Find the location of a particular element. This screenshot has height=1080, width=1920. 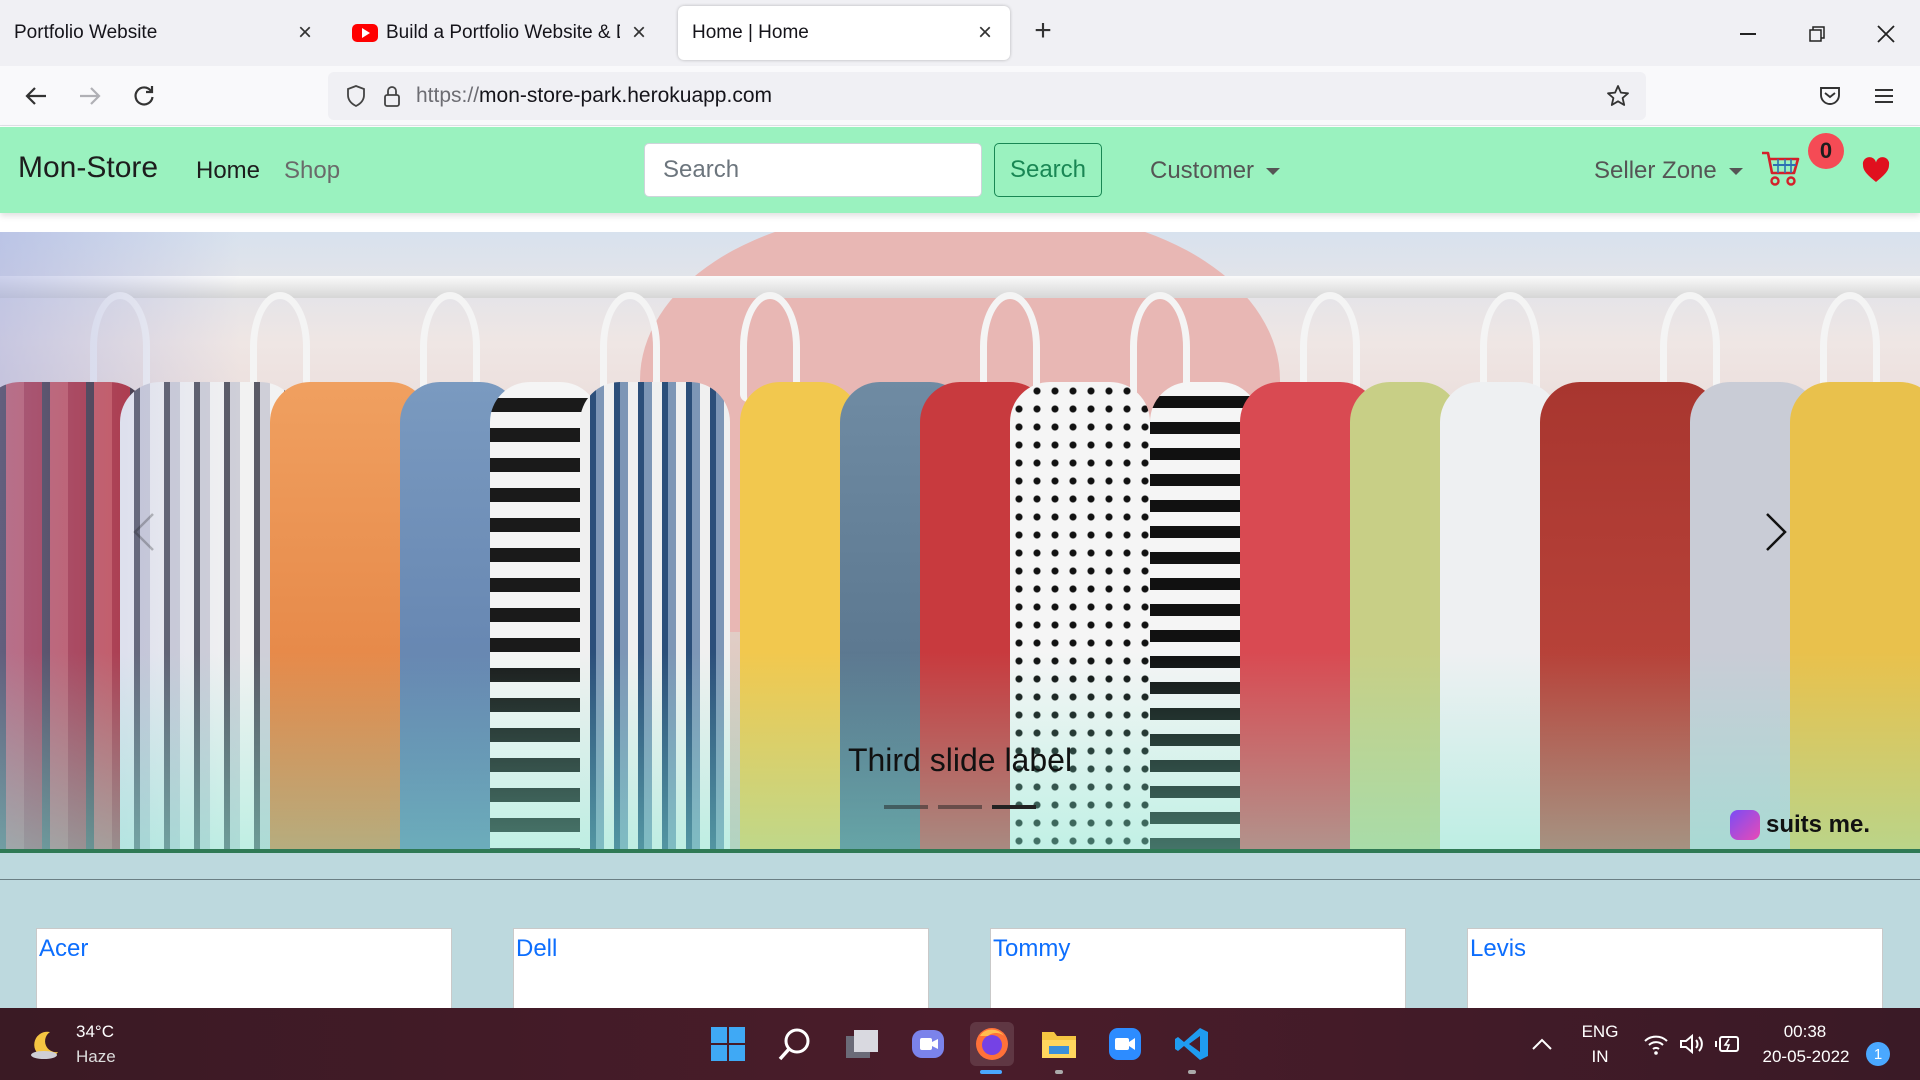

carousel-prev-button is located at coordinates (144, 532).